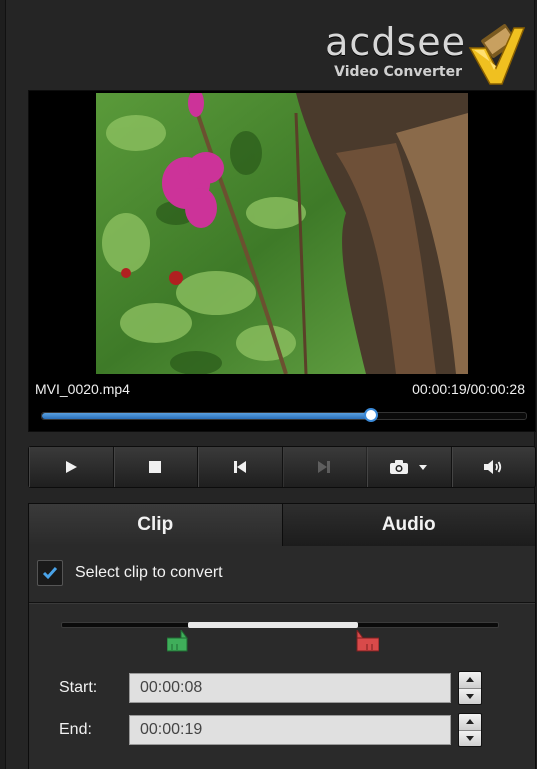 The height and width of the screenshot is (769, 537). I want to click on clip-start-marker, so click(177, 642).